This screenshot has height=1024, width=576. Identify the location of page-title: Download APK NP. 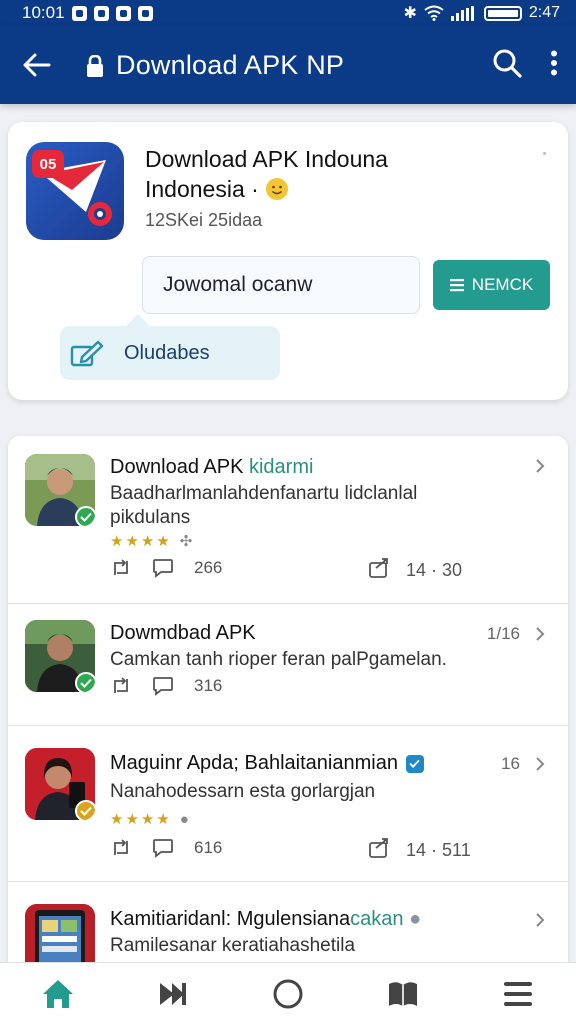
(230, 64).